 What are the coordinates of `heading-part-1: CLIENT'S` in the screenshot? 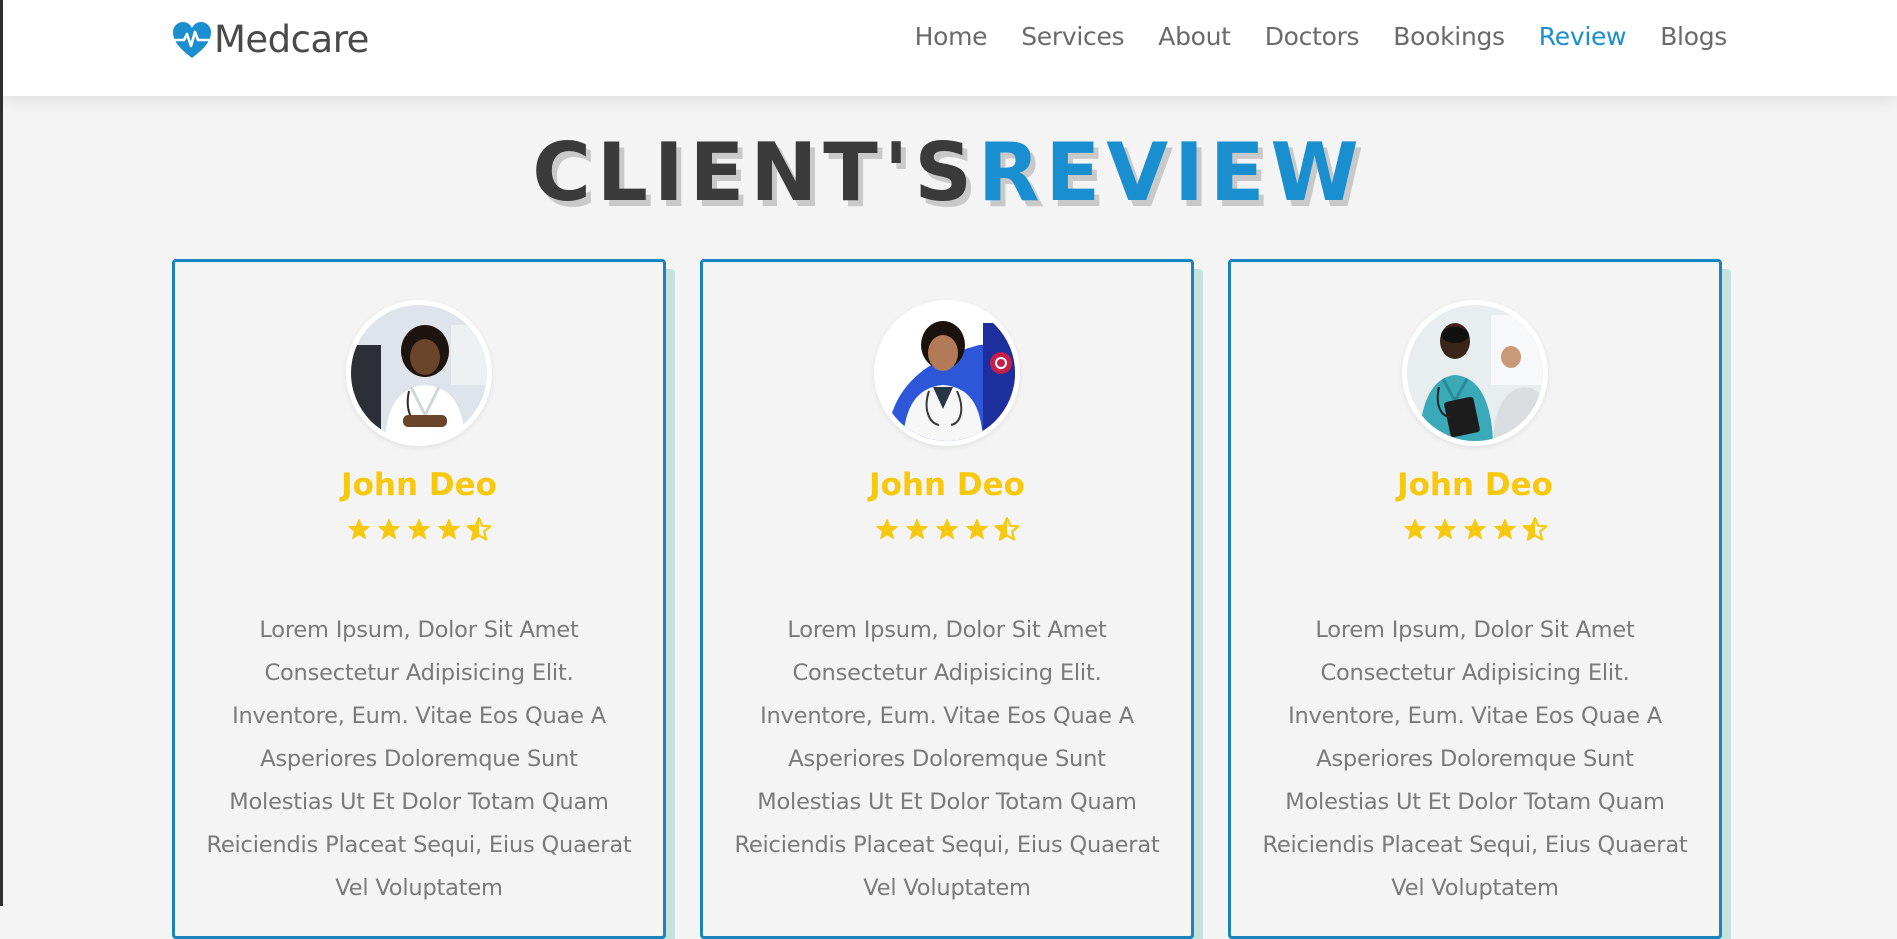 It's located at (755, 172).